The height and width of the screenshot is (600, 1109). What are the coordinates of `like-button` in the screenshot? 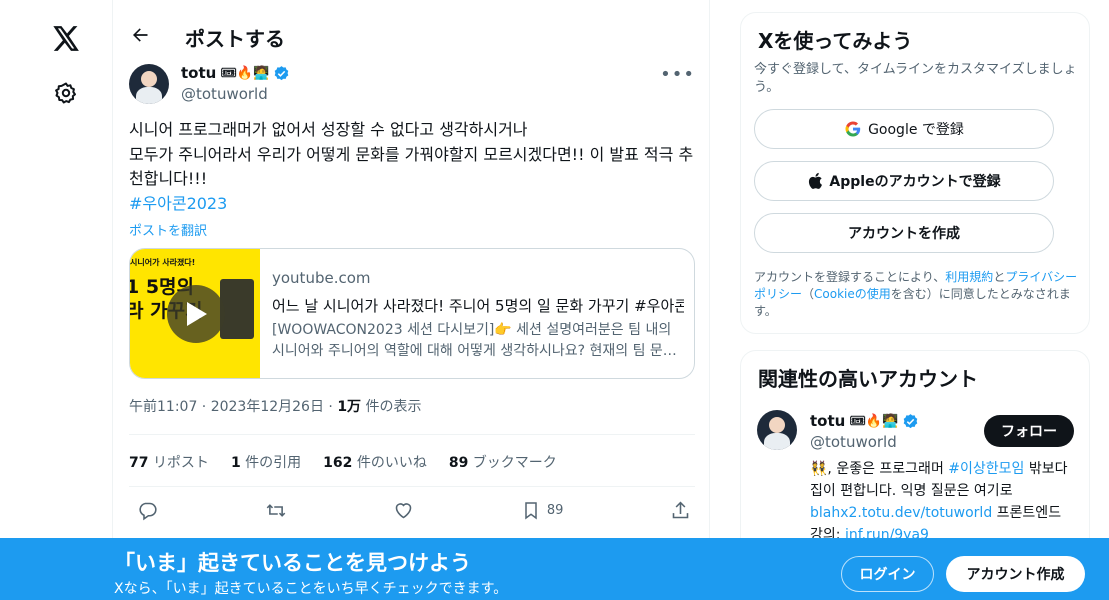 It's located at (403, 510).